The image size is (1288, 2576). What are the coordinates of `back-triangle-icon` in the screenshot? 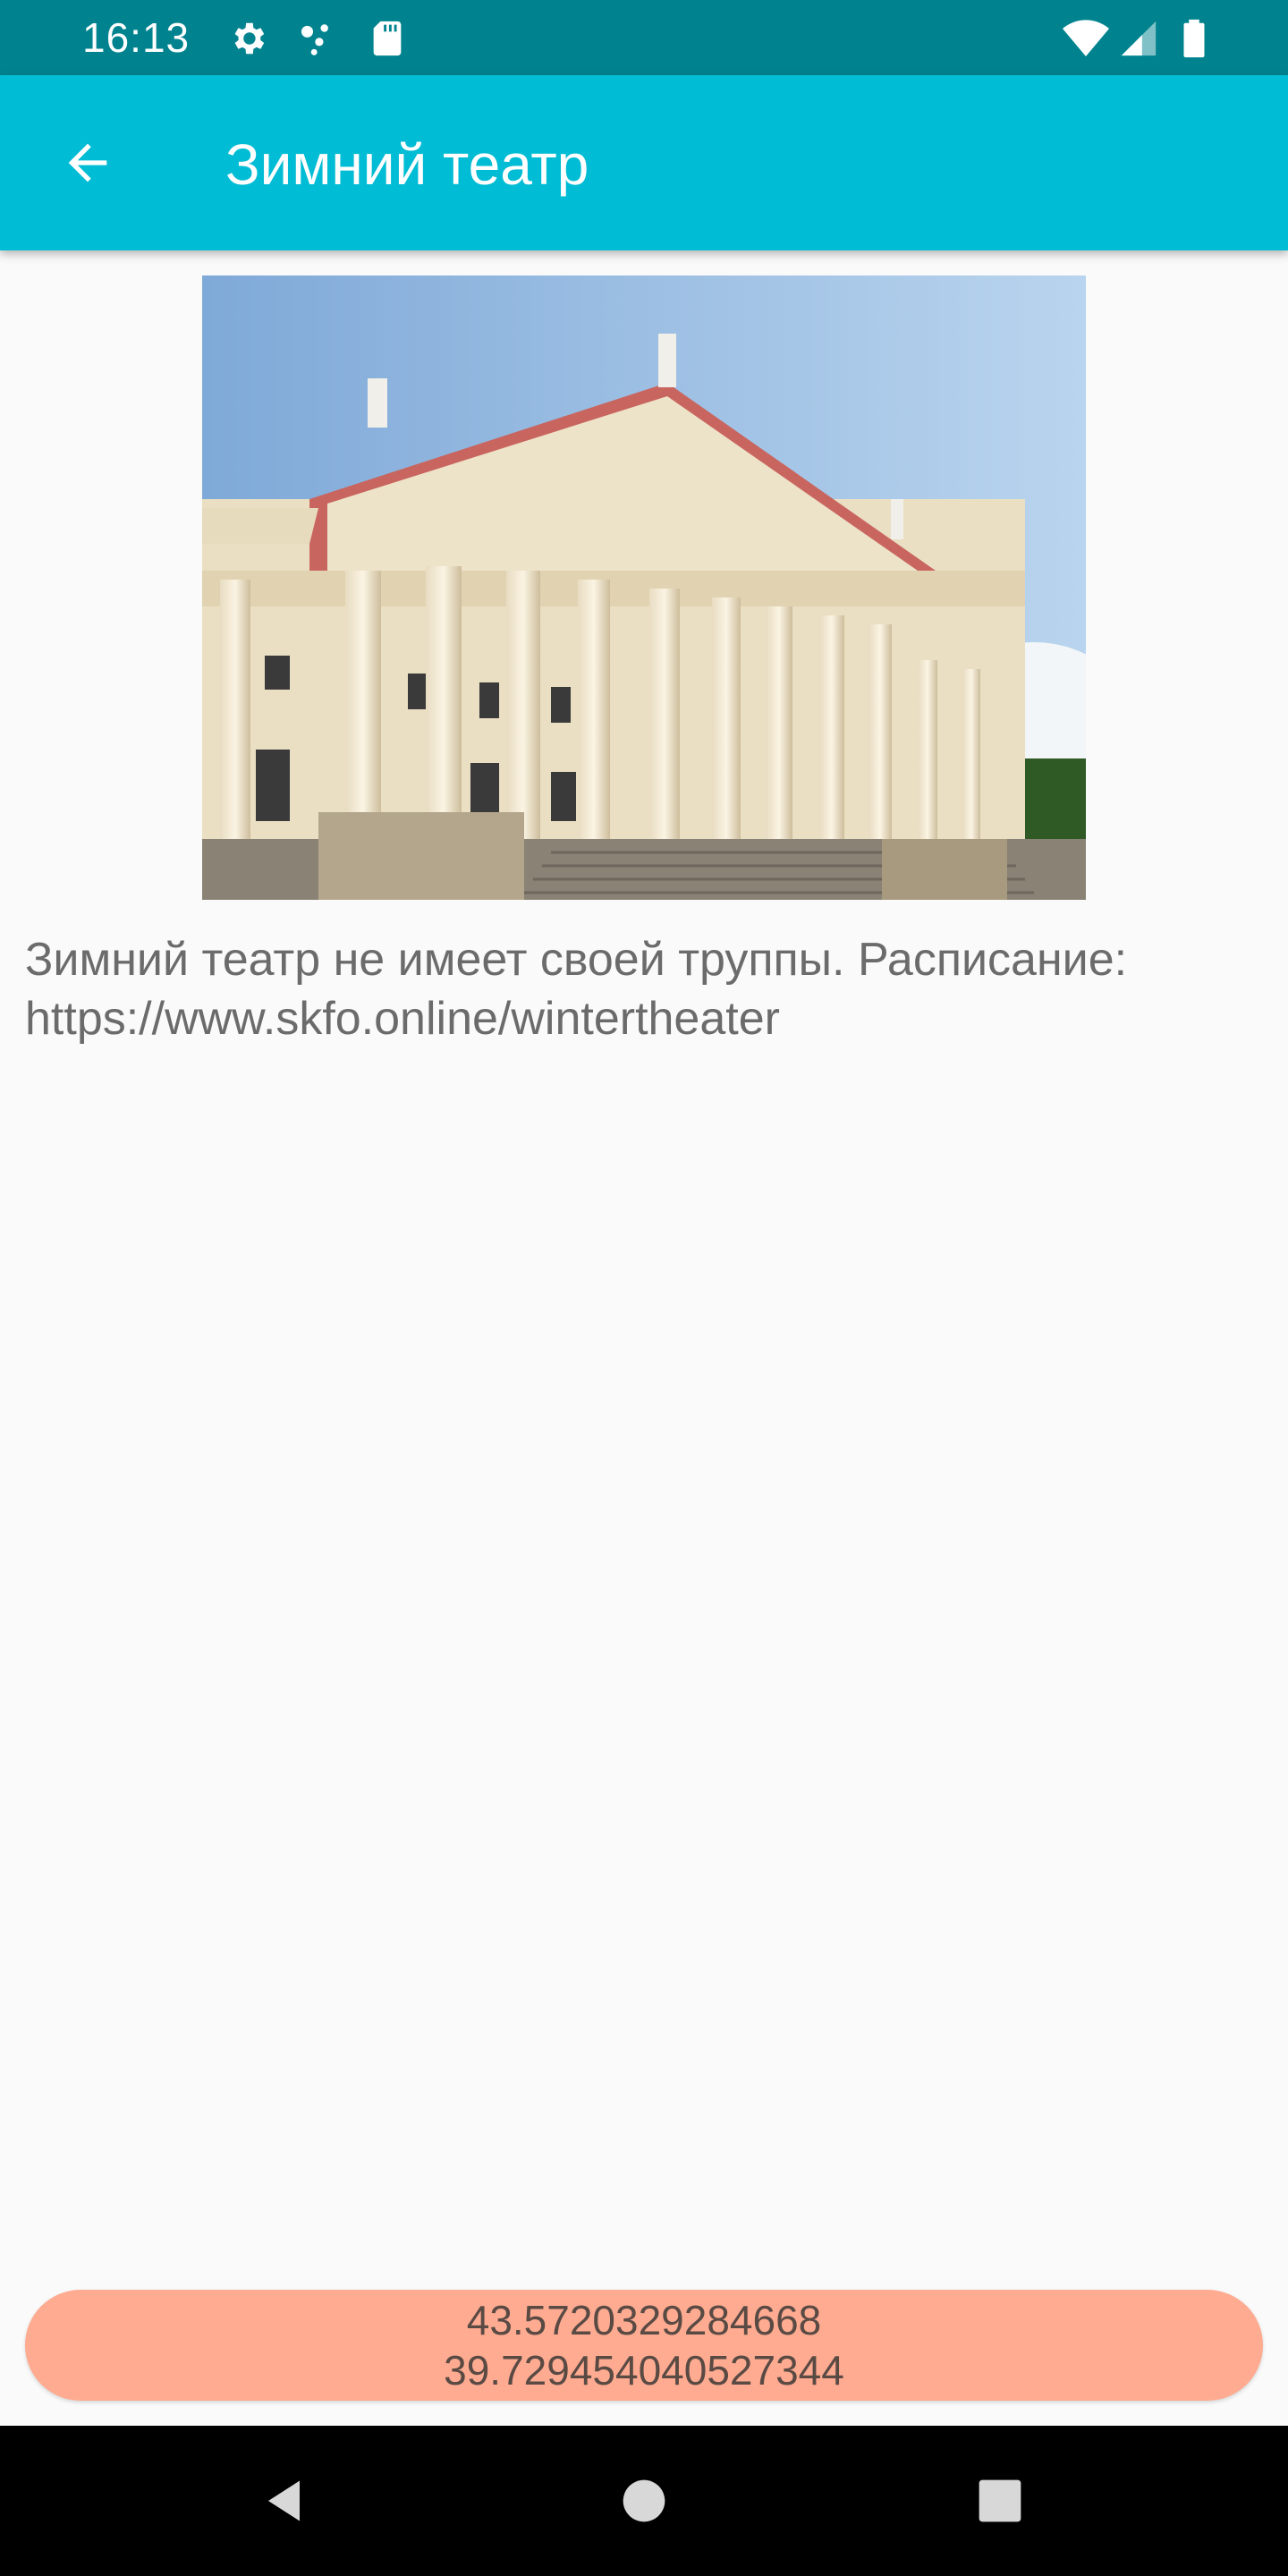 It's located at (286, 2501).